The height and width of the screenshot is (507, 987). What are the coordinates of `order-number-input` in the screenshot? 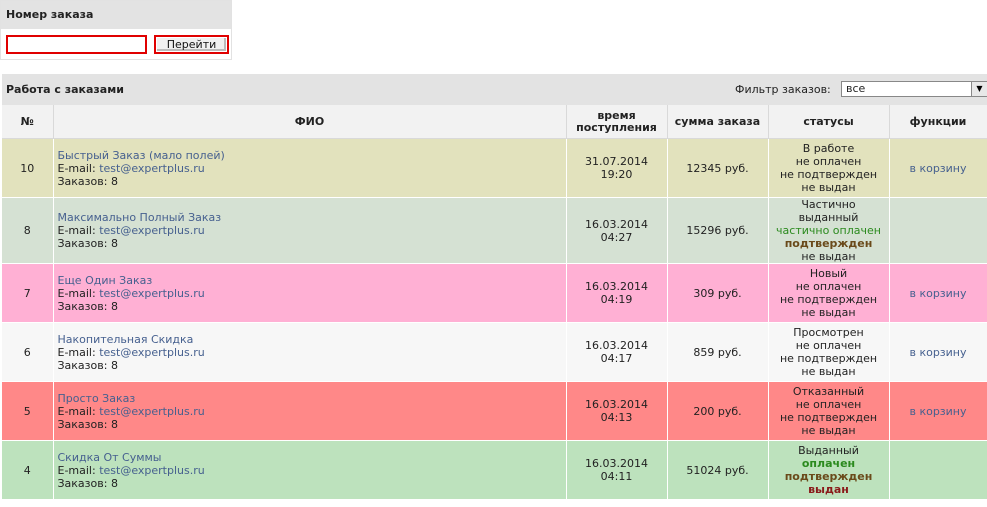 It's located at (76, 44).